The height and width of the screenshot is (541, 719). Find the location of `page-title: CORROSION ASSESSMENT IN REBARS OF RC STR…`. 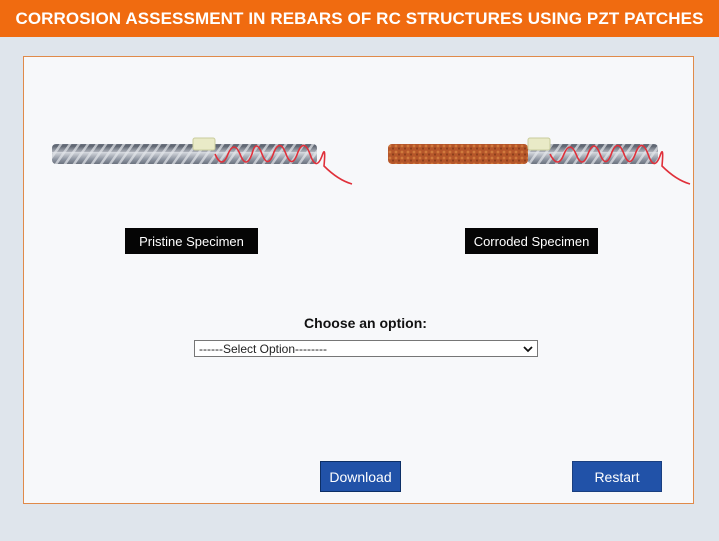

page-title: CORROSION ASSESSMENT IN REBARS OF RC STR… is located at coordinates (359, 18).